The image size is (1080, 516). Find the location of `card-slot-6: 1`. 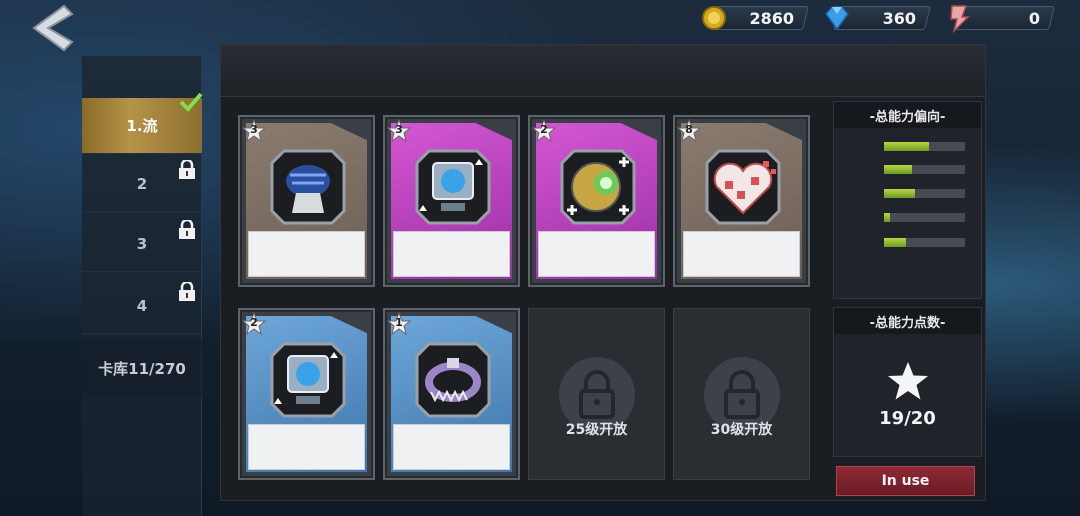

card-slot-6: 1 is located at coordinates (451, 394).